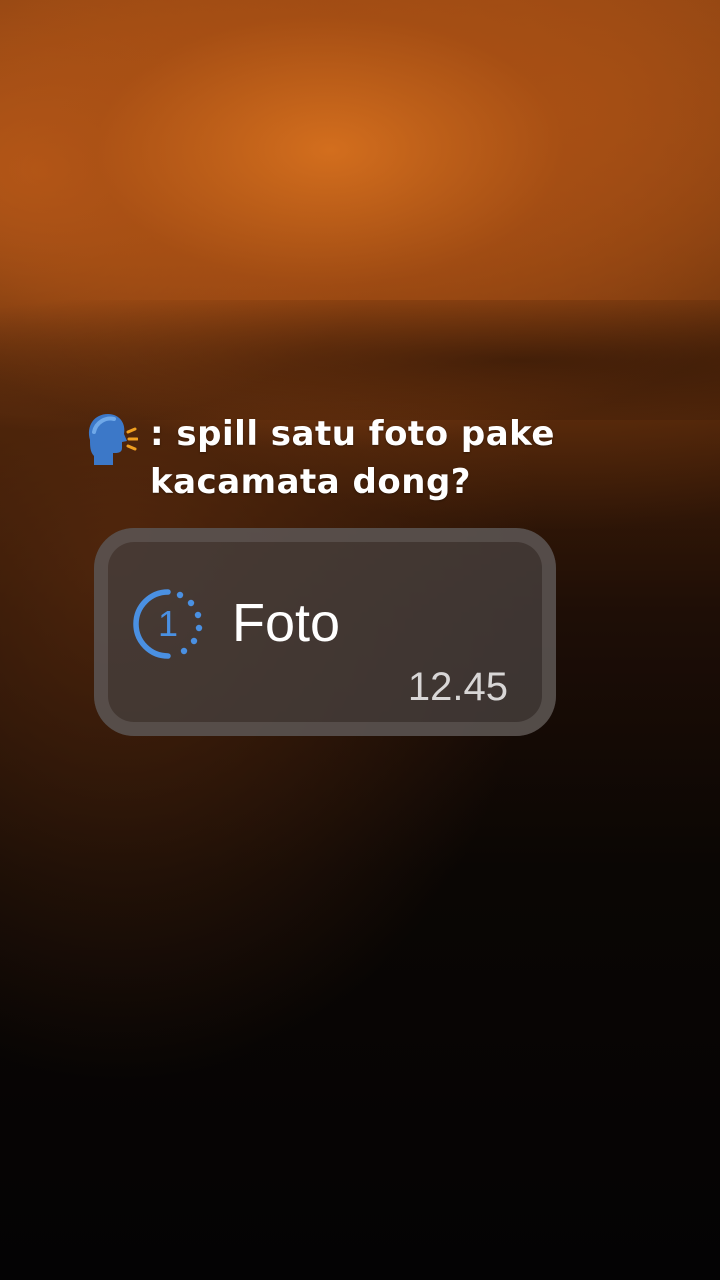  I want to click on view-once-count: 1, so click(168, 623).